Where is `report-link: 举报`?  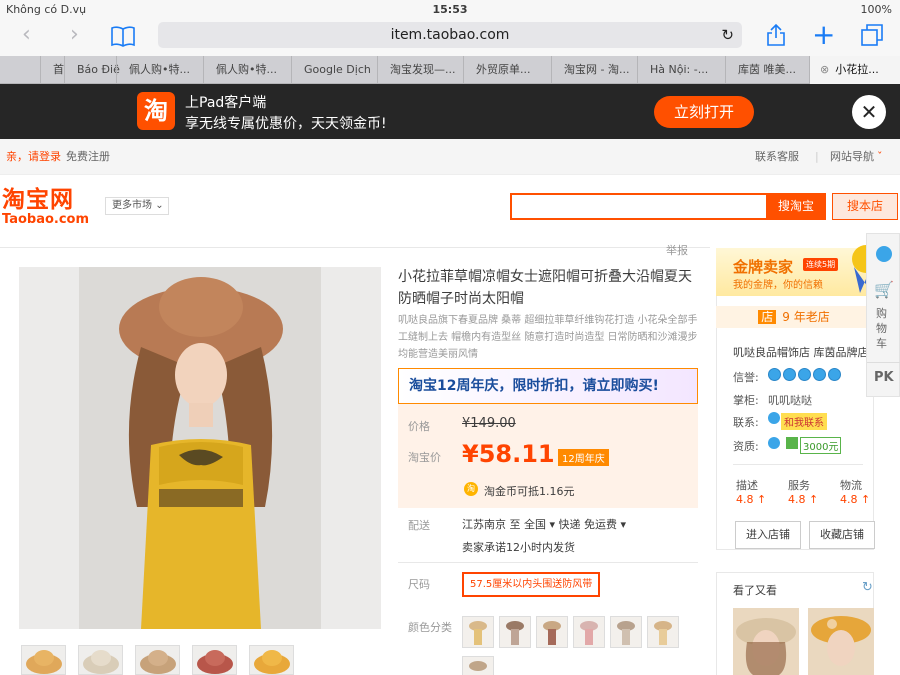 report-link: 举报 is located at coordinates (677, 250).